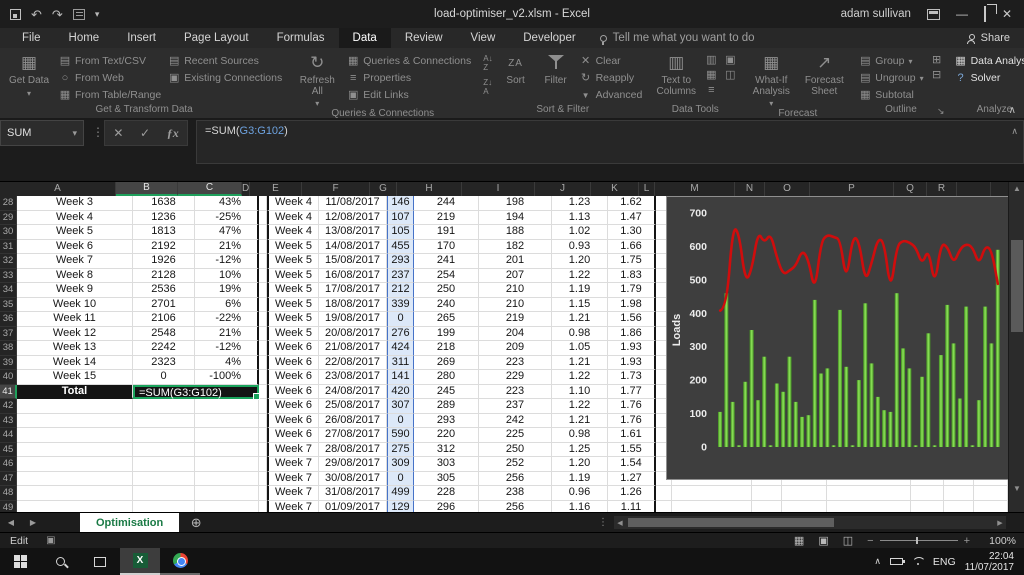 The image size is (1024, 575). Describe the element at coordinates (632, 493) in the screenshot. I see `cell-K48: 1.26` at that location.